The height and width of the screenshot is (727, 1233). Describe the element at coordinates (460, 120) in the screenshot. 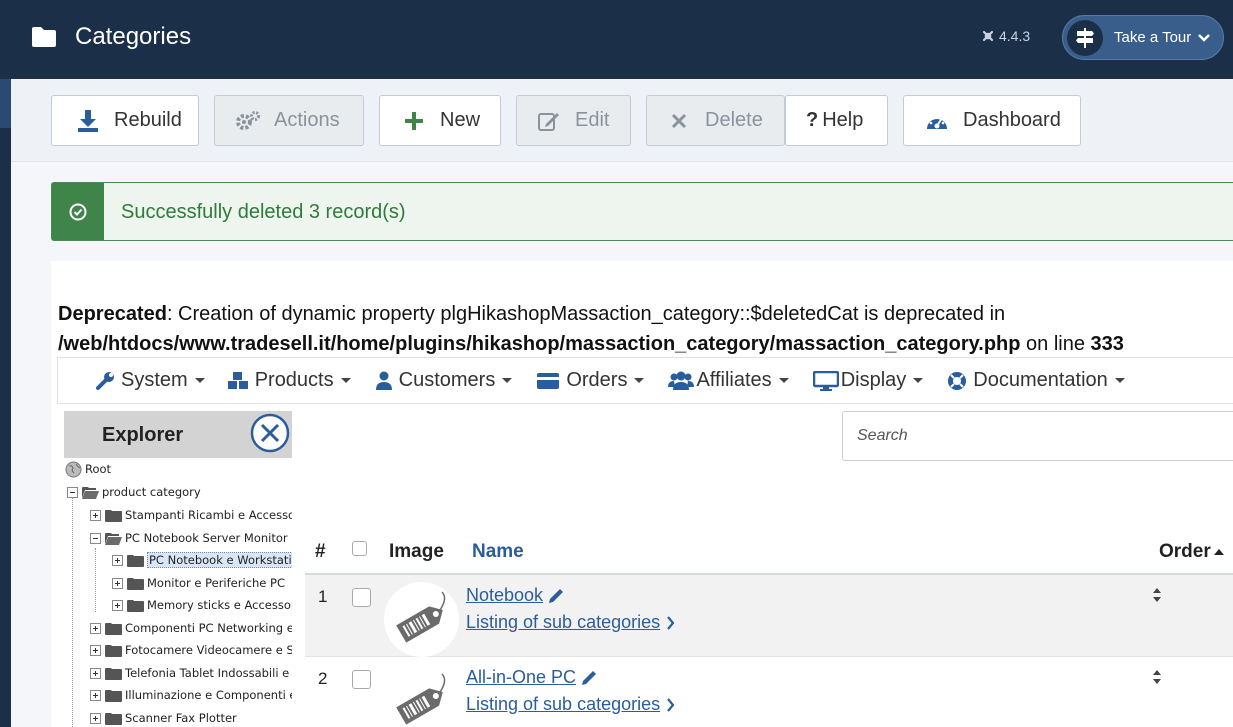

I see `new-label: New` at that location.